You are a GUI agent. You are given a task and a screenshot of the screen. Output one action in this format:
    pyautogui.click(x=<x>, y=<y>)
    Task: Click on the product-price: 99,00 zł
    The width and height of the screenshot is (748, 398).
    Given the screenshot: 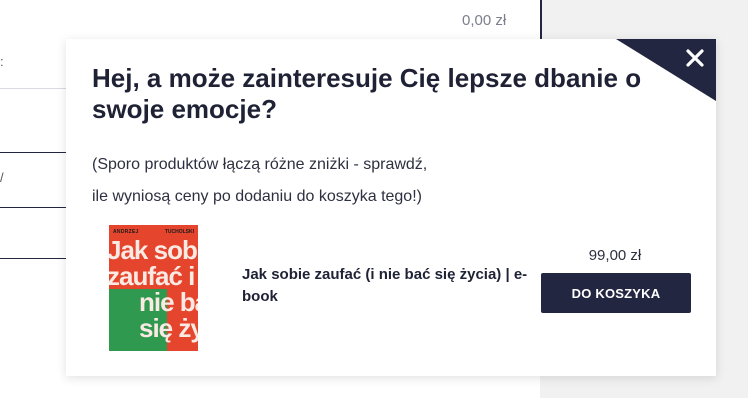 What is the action you would take?
    pyautogui.click(x=615, y=255)
    